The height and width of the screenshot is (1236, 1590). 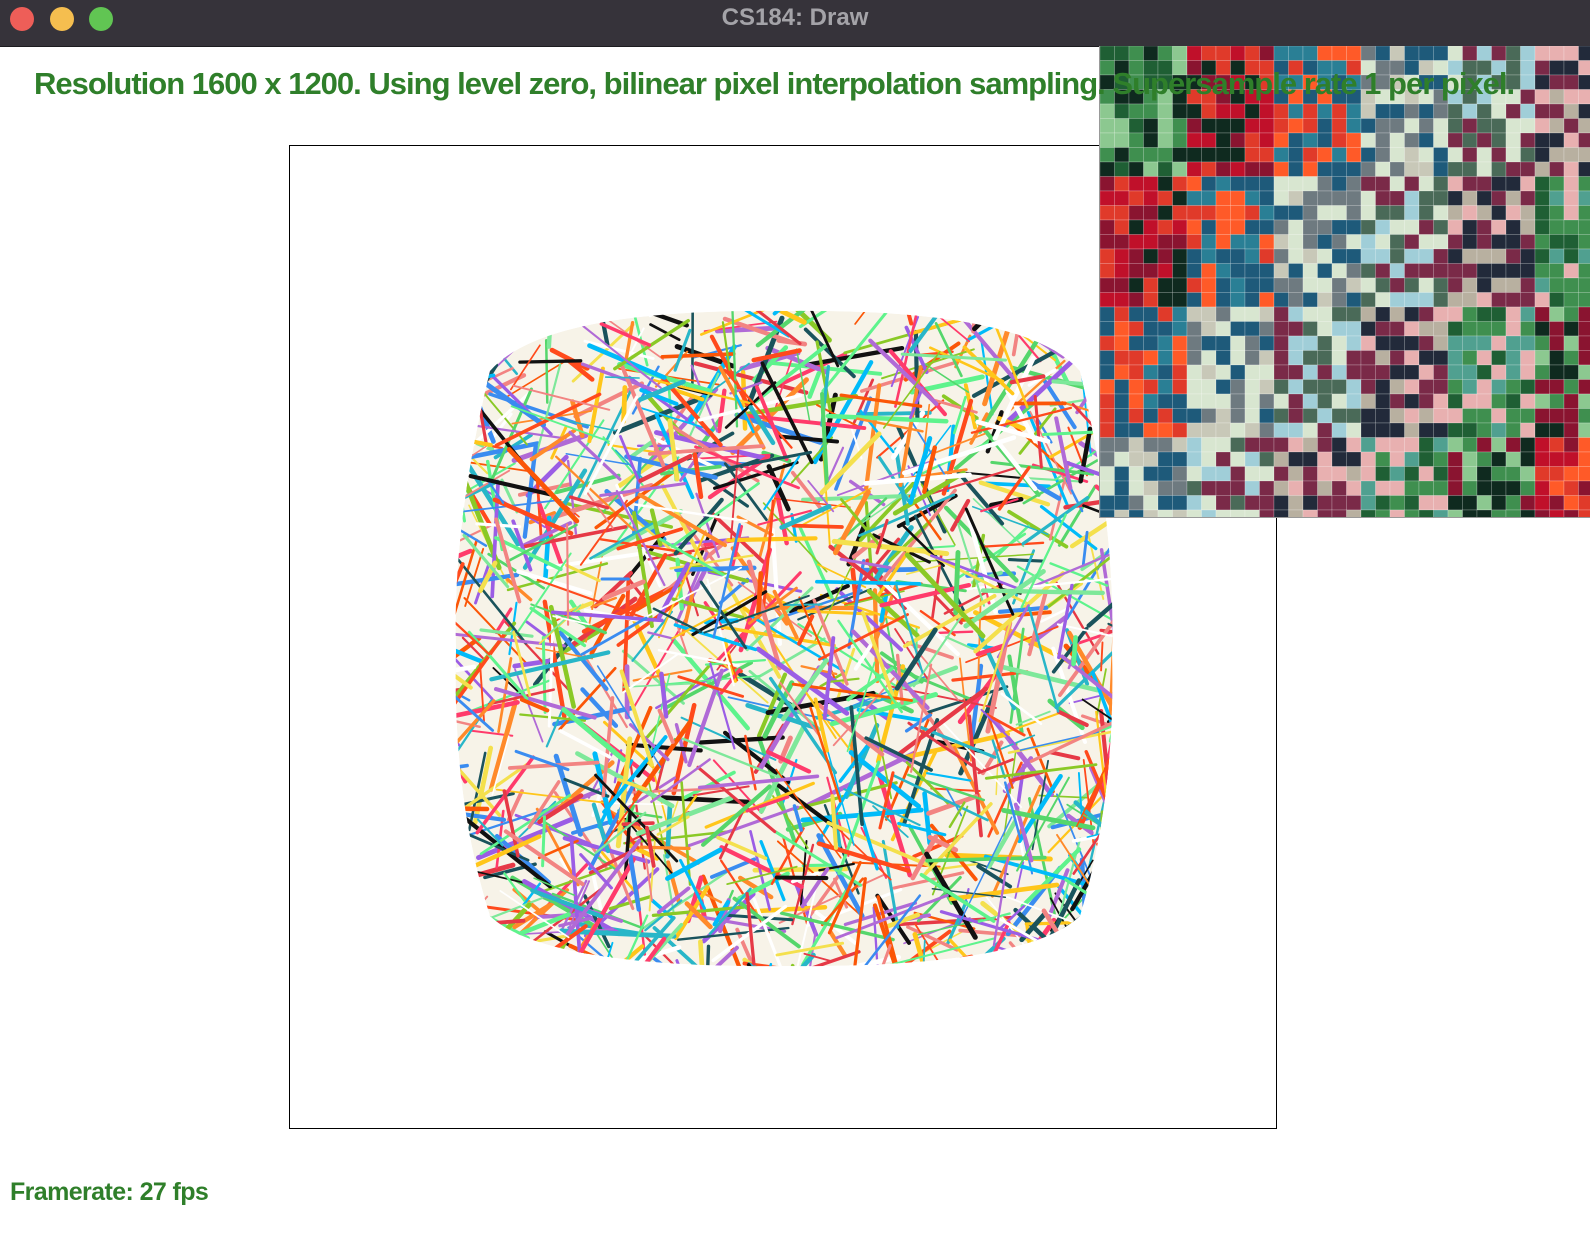 I want to click on pixel-zoom-inset, so click(x=1344, y=282).